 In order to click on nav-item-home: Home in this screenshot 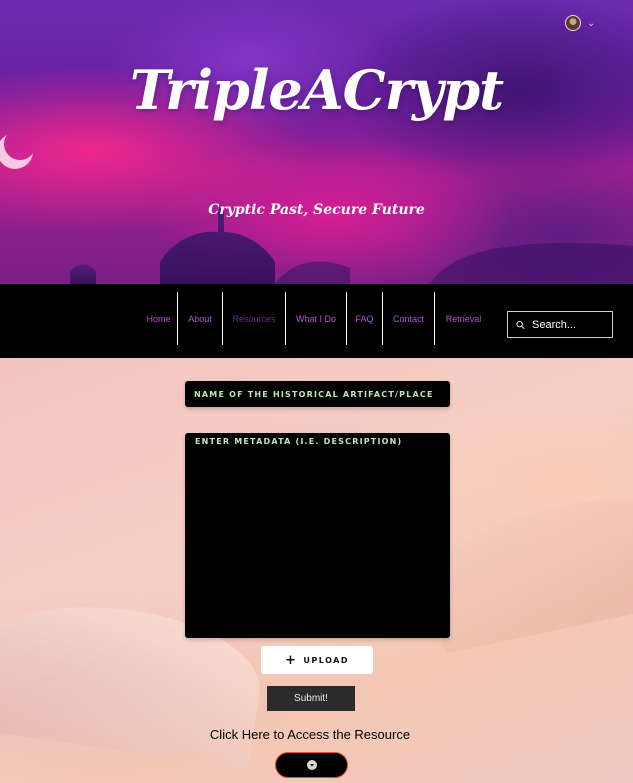, I will do `click(158, 318)`.